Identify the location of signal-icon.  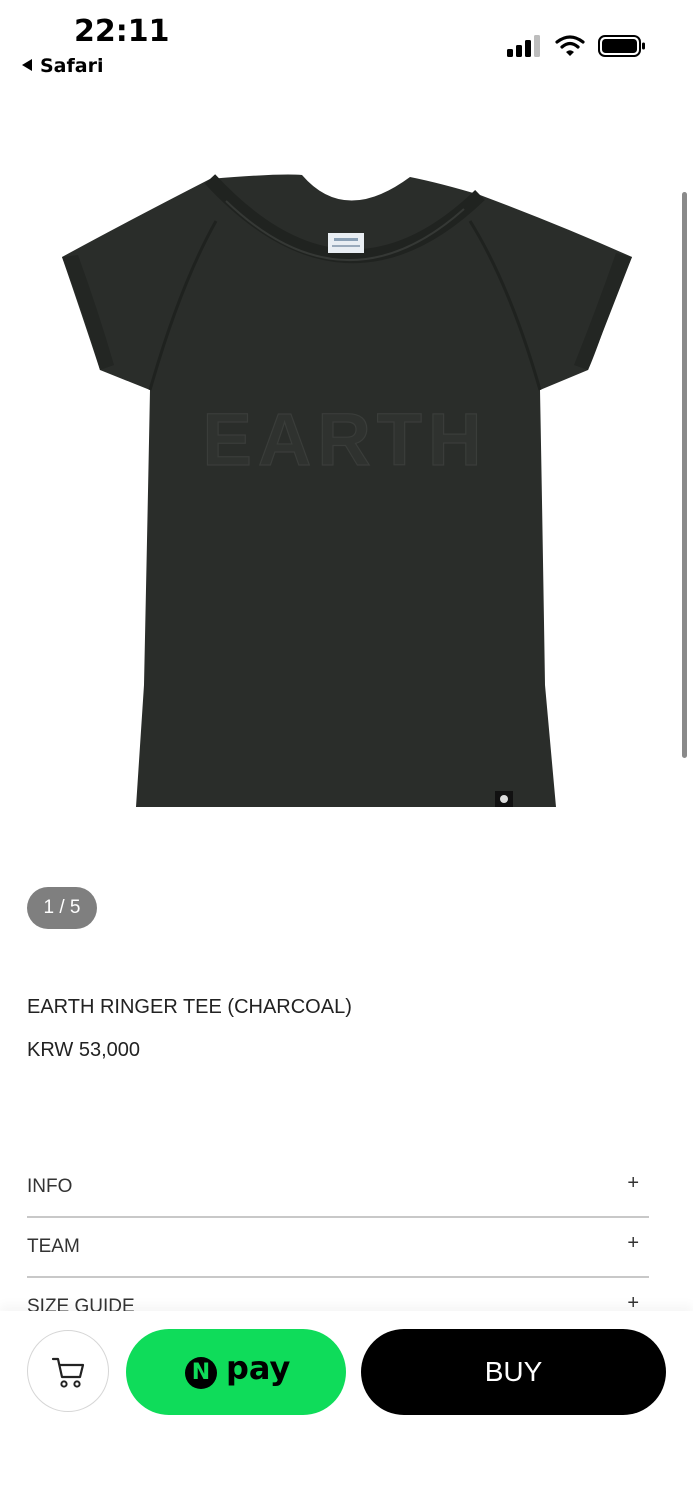
(523, 46).